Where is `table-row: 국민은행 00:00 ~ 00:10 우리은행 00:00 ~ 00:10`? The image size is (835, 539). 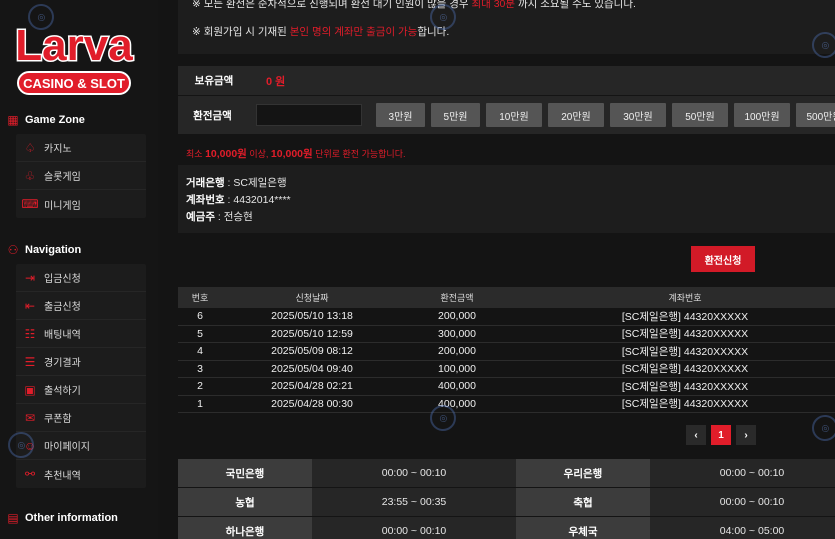
table-row: 국민은행 00:00 ~ 00:10 우리은행 00:00 ~ 00:10 is located at coordinates (506, 473).